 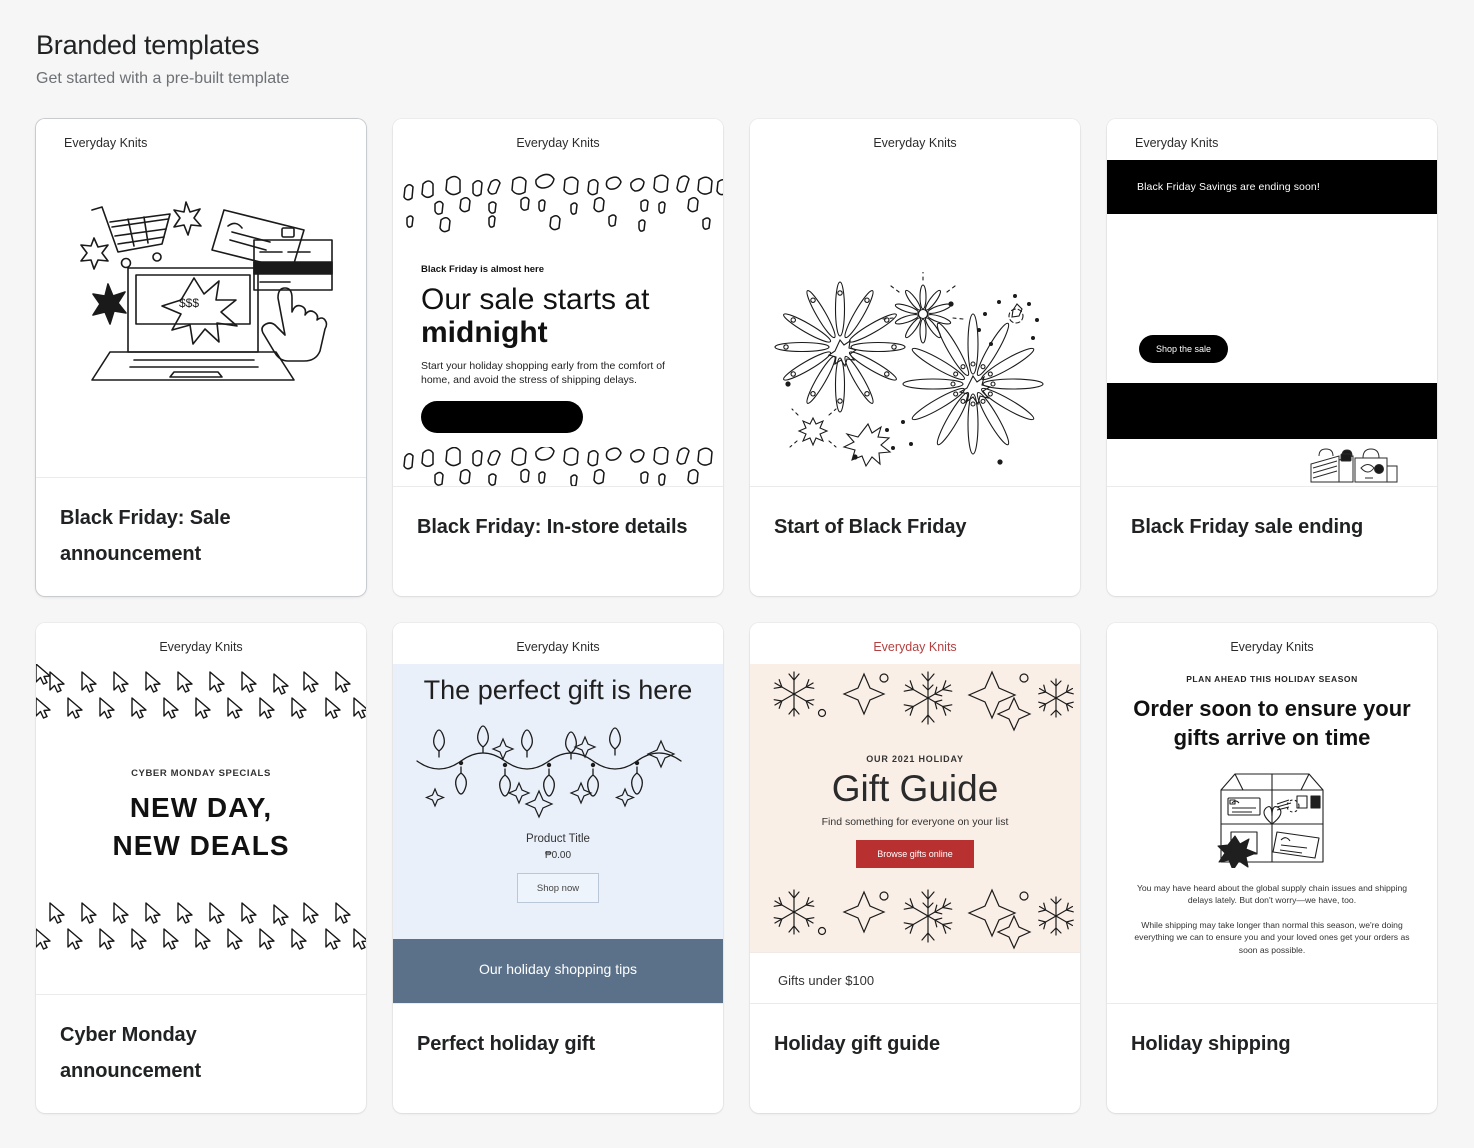 I want to click on card-footer: Cyber Monday announcement, so click(x=201, y=1053).